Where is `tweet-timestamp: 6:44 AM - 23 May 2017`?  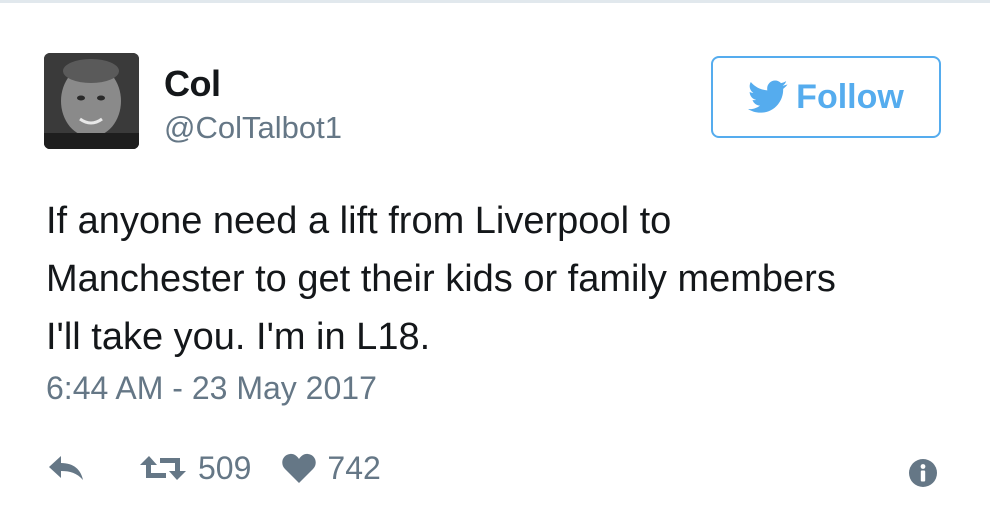 tweet-timestamp: 6:44 AM - 23 May 2017 is located at coordinates (211, 388).